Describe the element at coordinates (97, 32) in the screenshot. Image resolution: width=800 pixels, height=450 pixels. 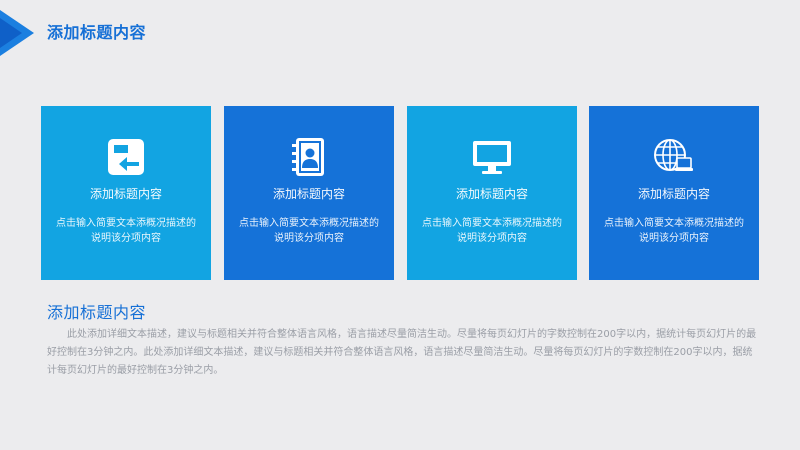
I see `page-title: 添加标题内容` at that location.